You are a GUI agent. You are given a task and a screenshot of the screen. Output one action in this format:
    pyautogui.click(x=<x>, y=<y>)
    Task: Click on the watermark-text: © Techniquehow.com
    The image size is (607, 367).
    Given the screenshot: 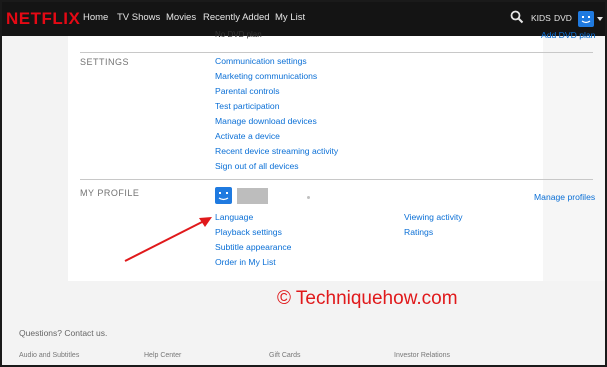 What is the action you would take?
    pyautogui.click(x=367, y=298)
    